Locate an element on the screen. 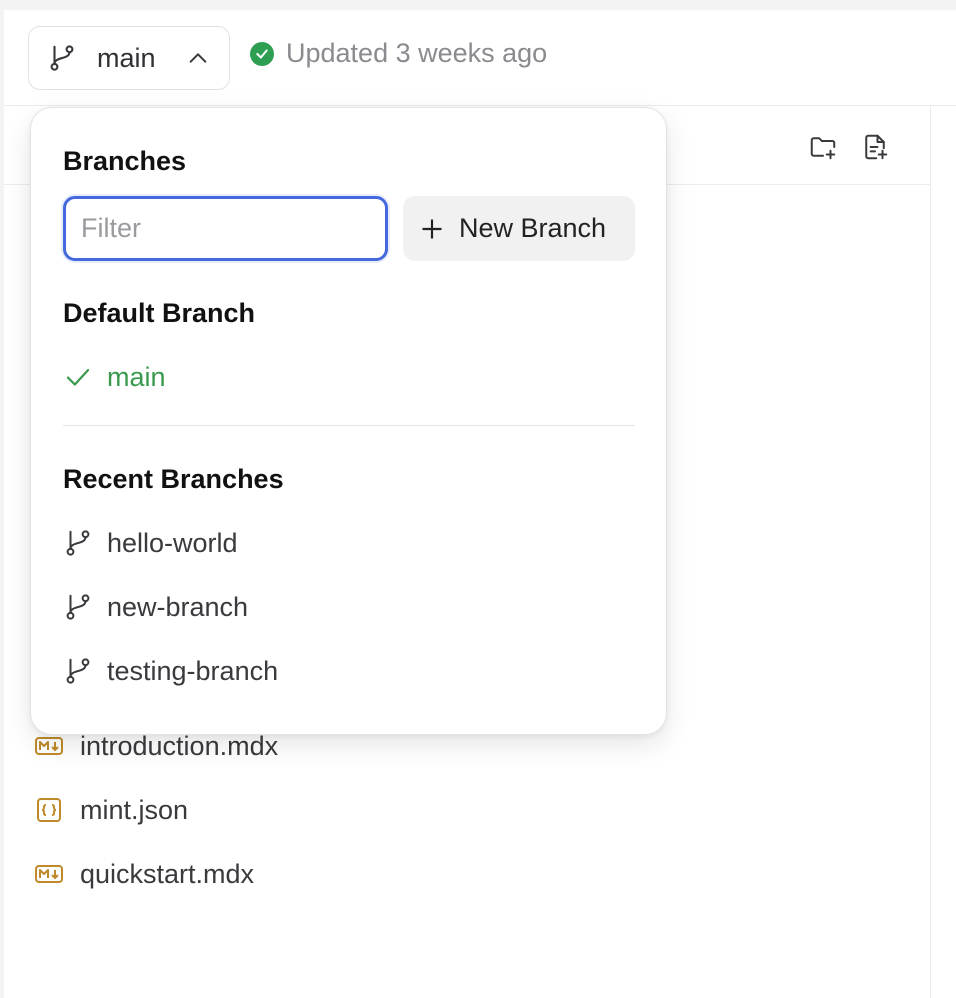 This screenshot has width=956, height=998. chevron-up-icon is located at coordinates (198, 58).